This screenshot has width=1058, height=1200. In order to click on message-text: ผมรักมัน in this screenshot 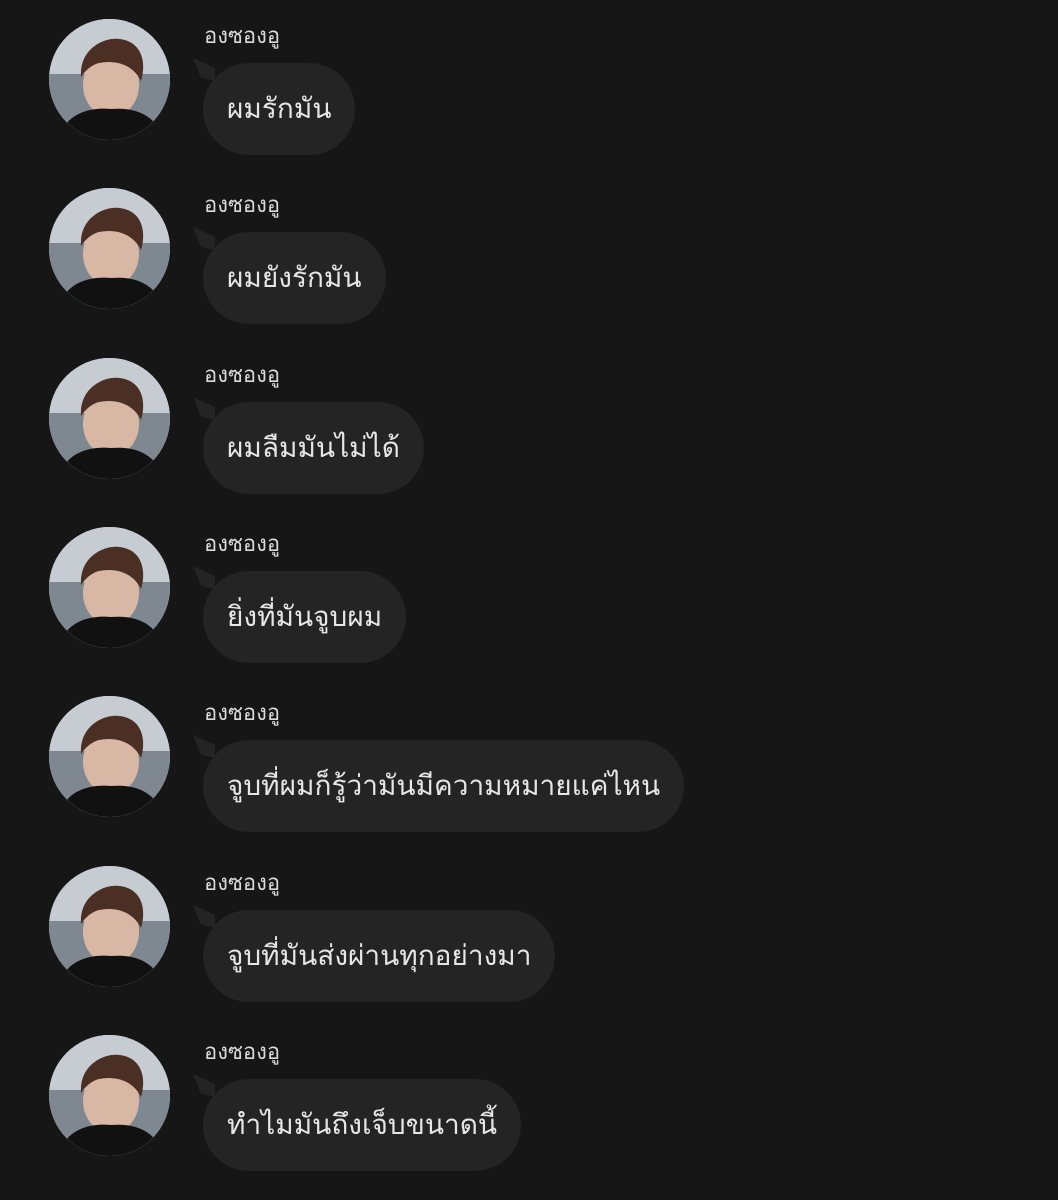, I will do `click(279, 108)`.